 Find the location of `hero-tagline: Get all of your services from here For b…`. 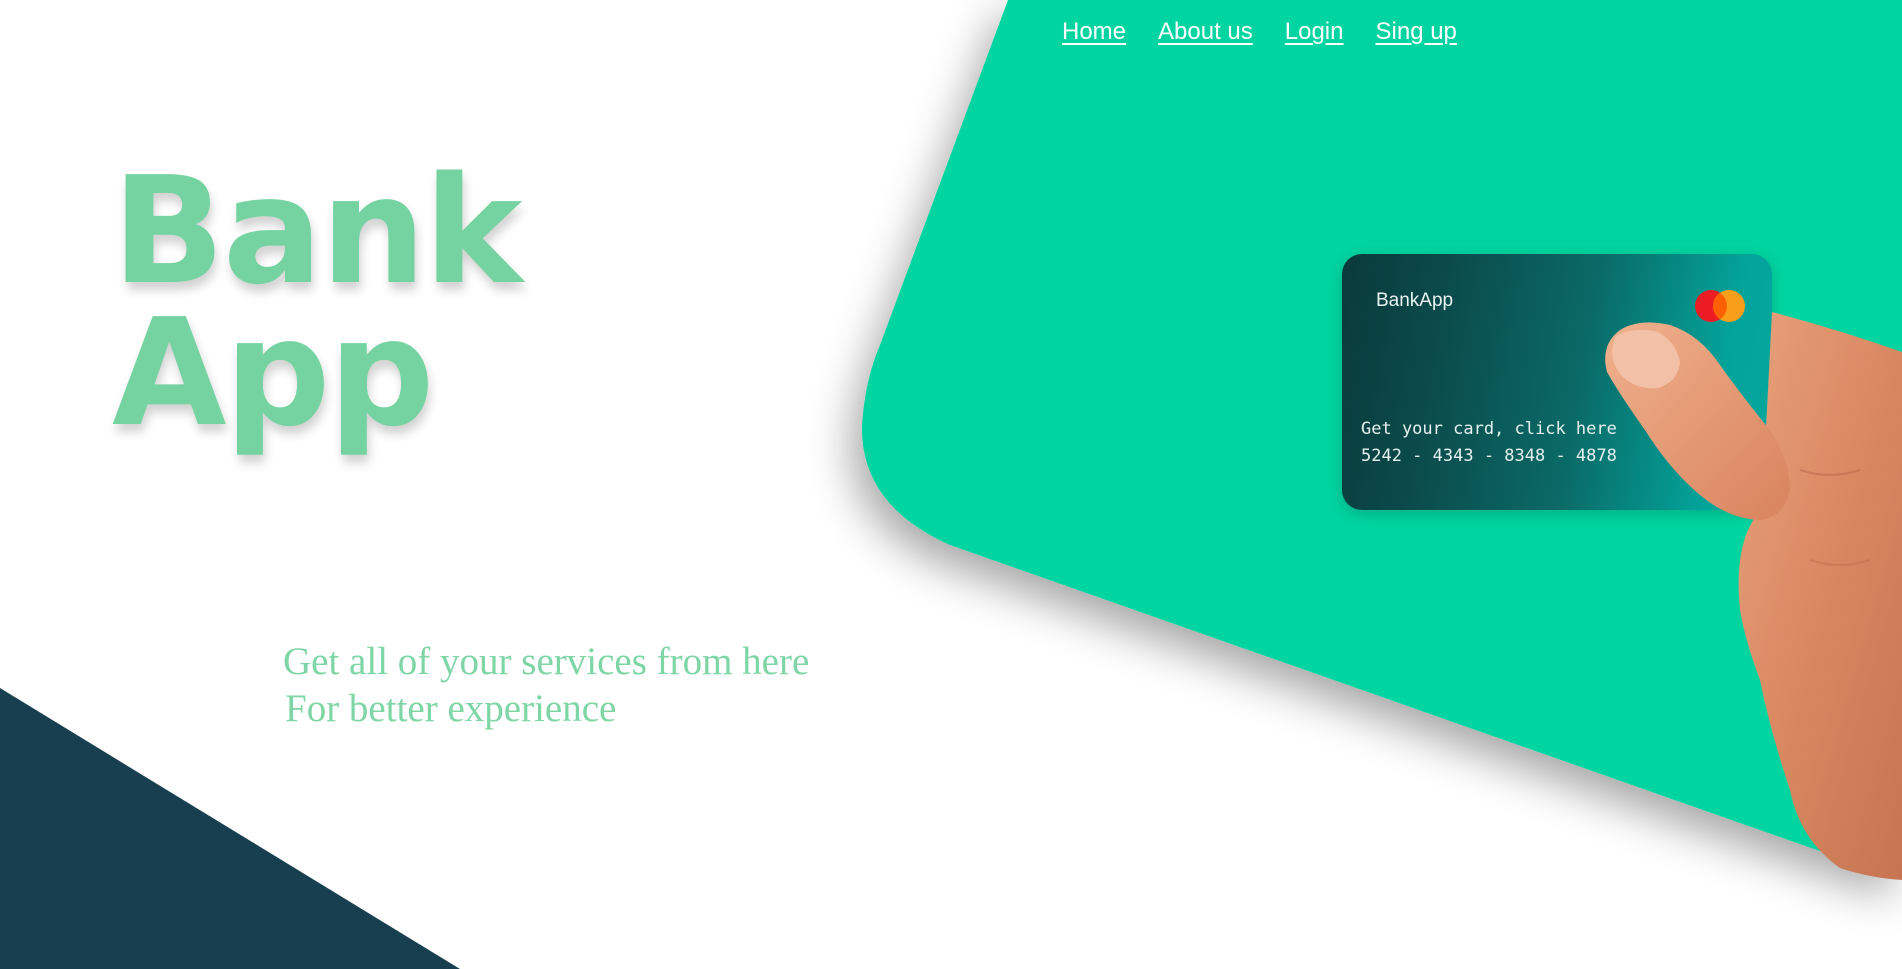

hero-tagline: Get all of your services from here For b… is located at coordinates (546, 685).